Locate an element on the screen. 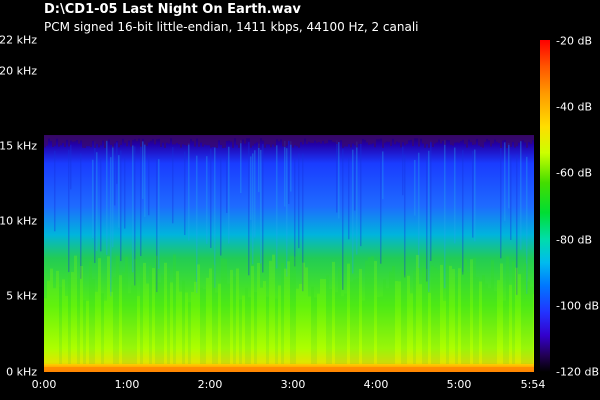 The width and height of the screenshot is (600, 400). time-label-3: 3:00 is located at coordinates (293, 384).